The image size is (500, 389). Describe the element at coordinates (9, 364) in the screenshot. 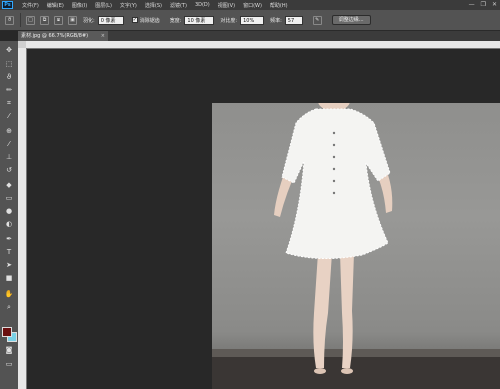

I see `screen-mode-icon: ▭` at that location.